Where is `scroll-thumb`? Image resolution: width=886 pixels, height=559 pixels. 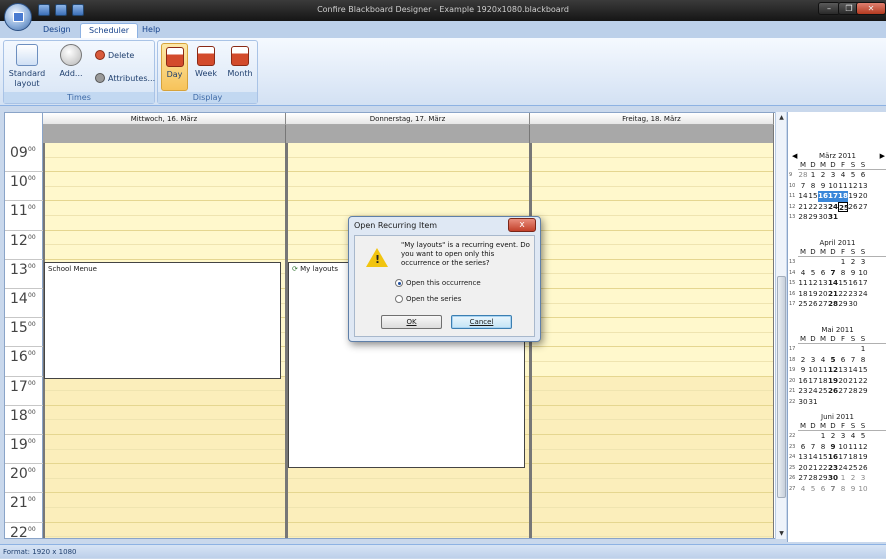
scroll-thumb is located at coordinates (781, 387).